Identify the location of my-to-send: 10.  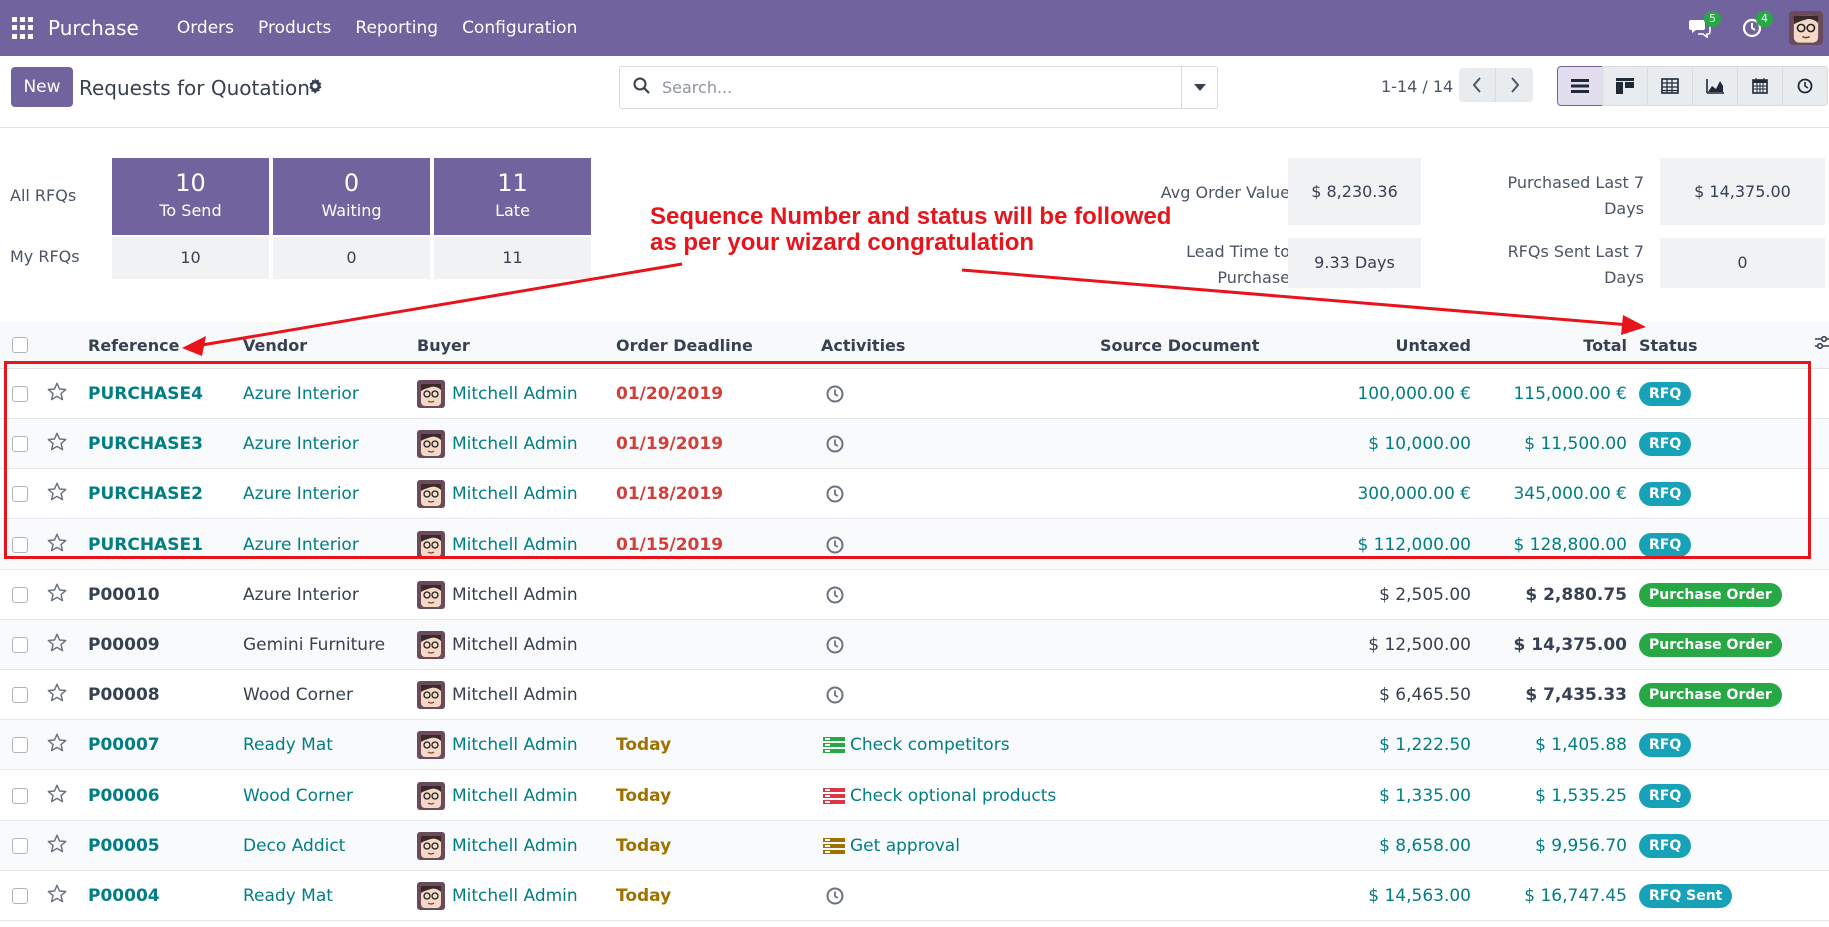
(190, 258).